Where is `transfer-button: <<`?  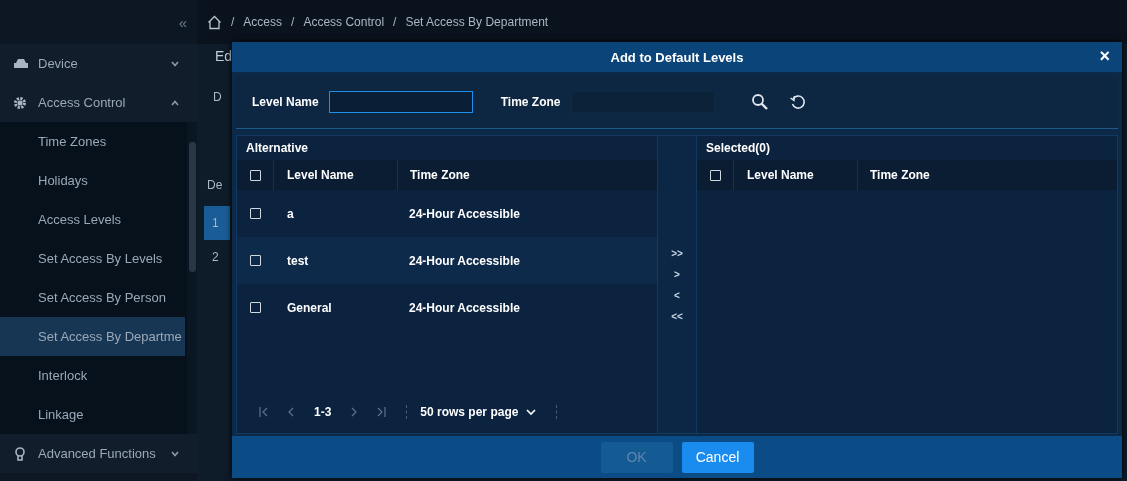
transfer-button: << is located at coordinates (677, 316).